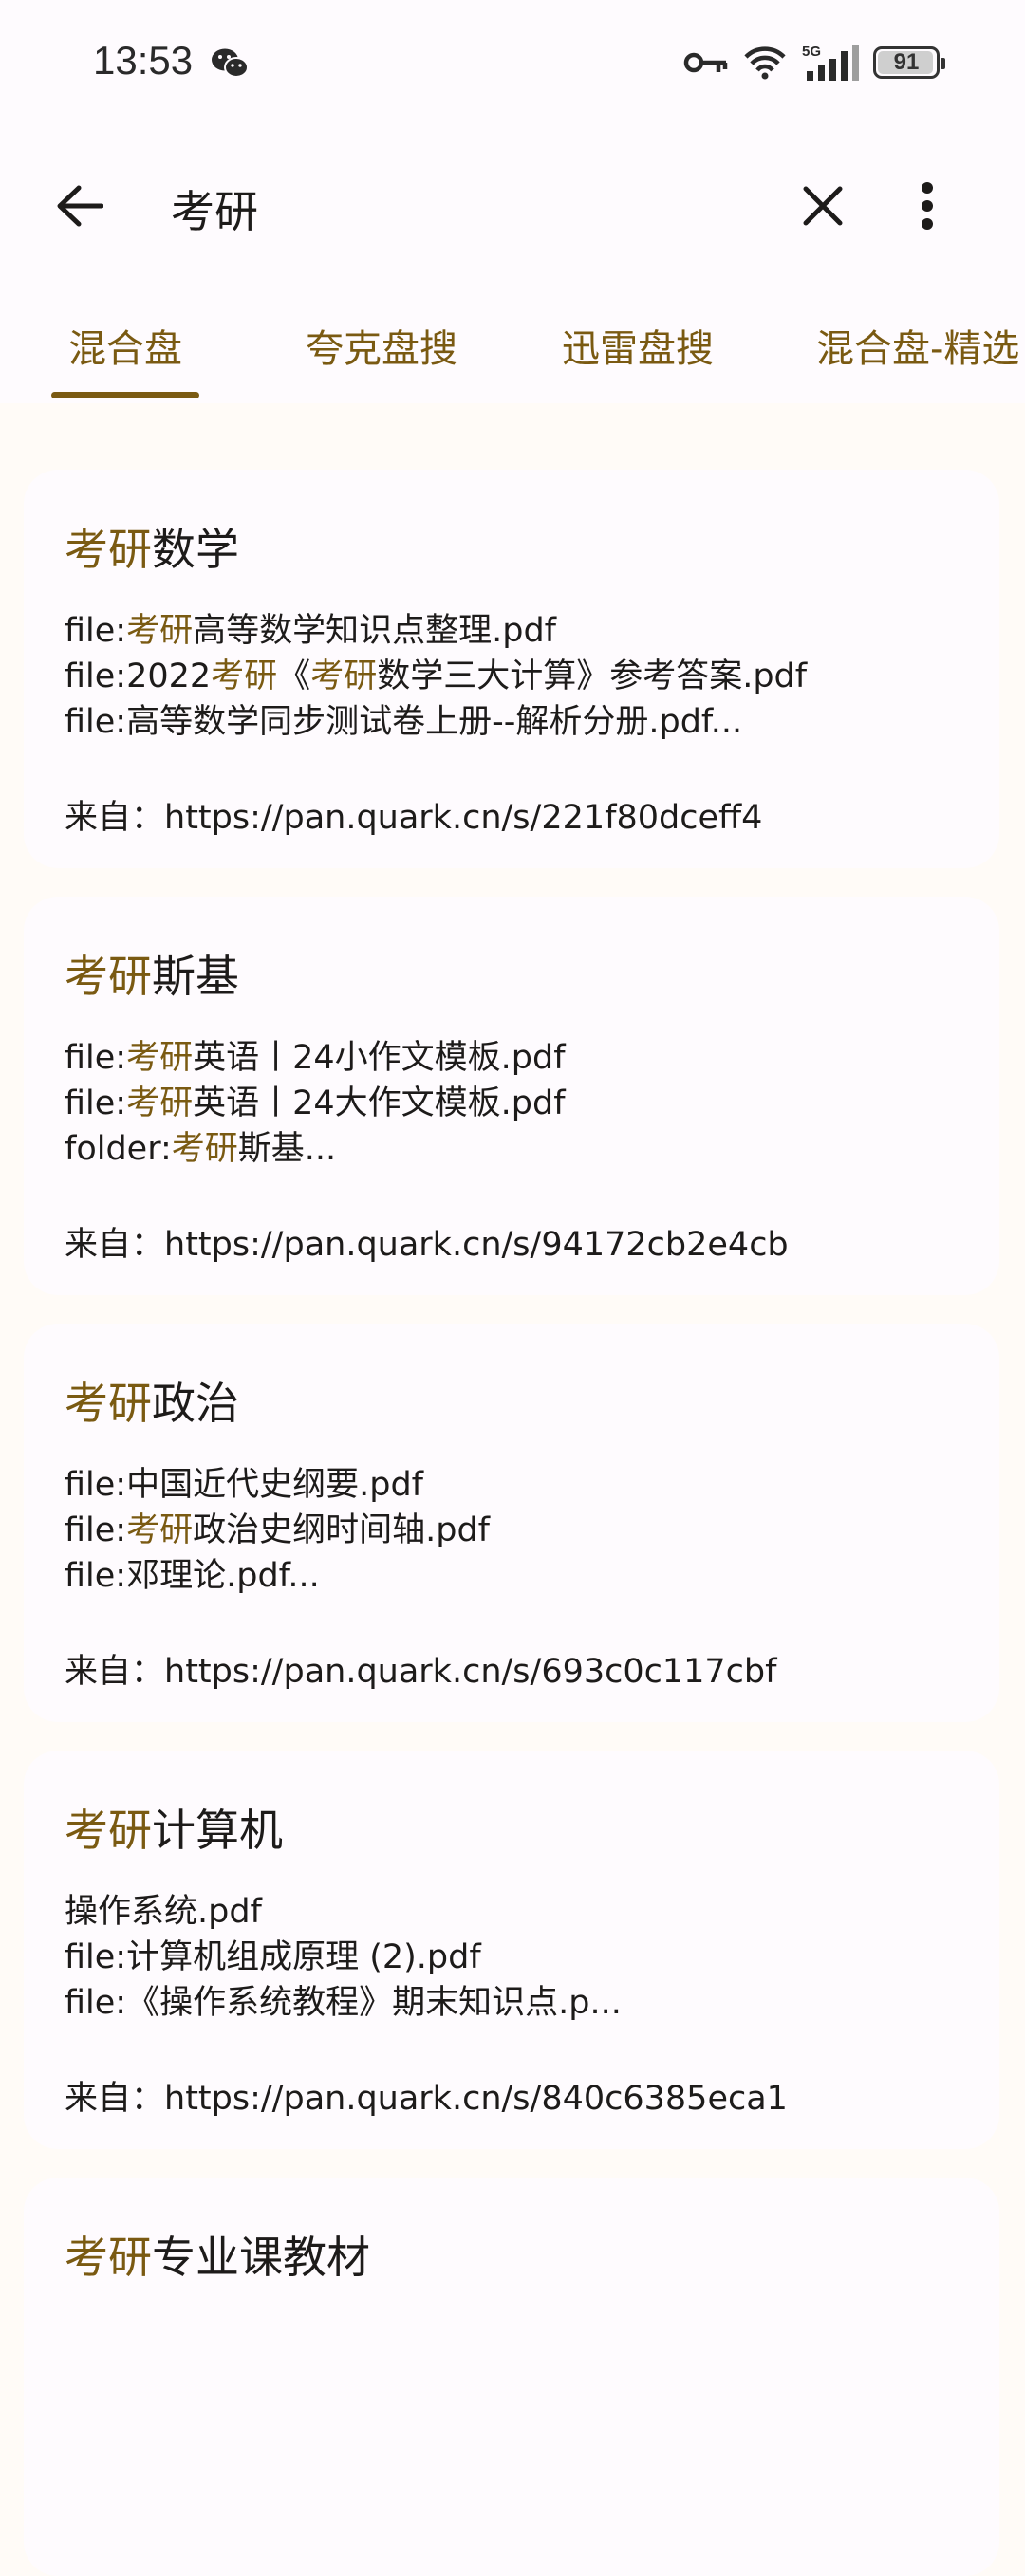 The width and height of the screenshot is (1025, 2576). What do you see at coordinates (375, 631) in the screenshot?
I see `file-text: 高等数学知识点整理.pdf` at bounding box center [375, 631].